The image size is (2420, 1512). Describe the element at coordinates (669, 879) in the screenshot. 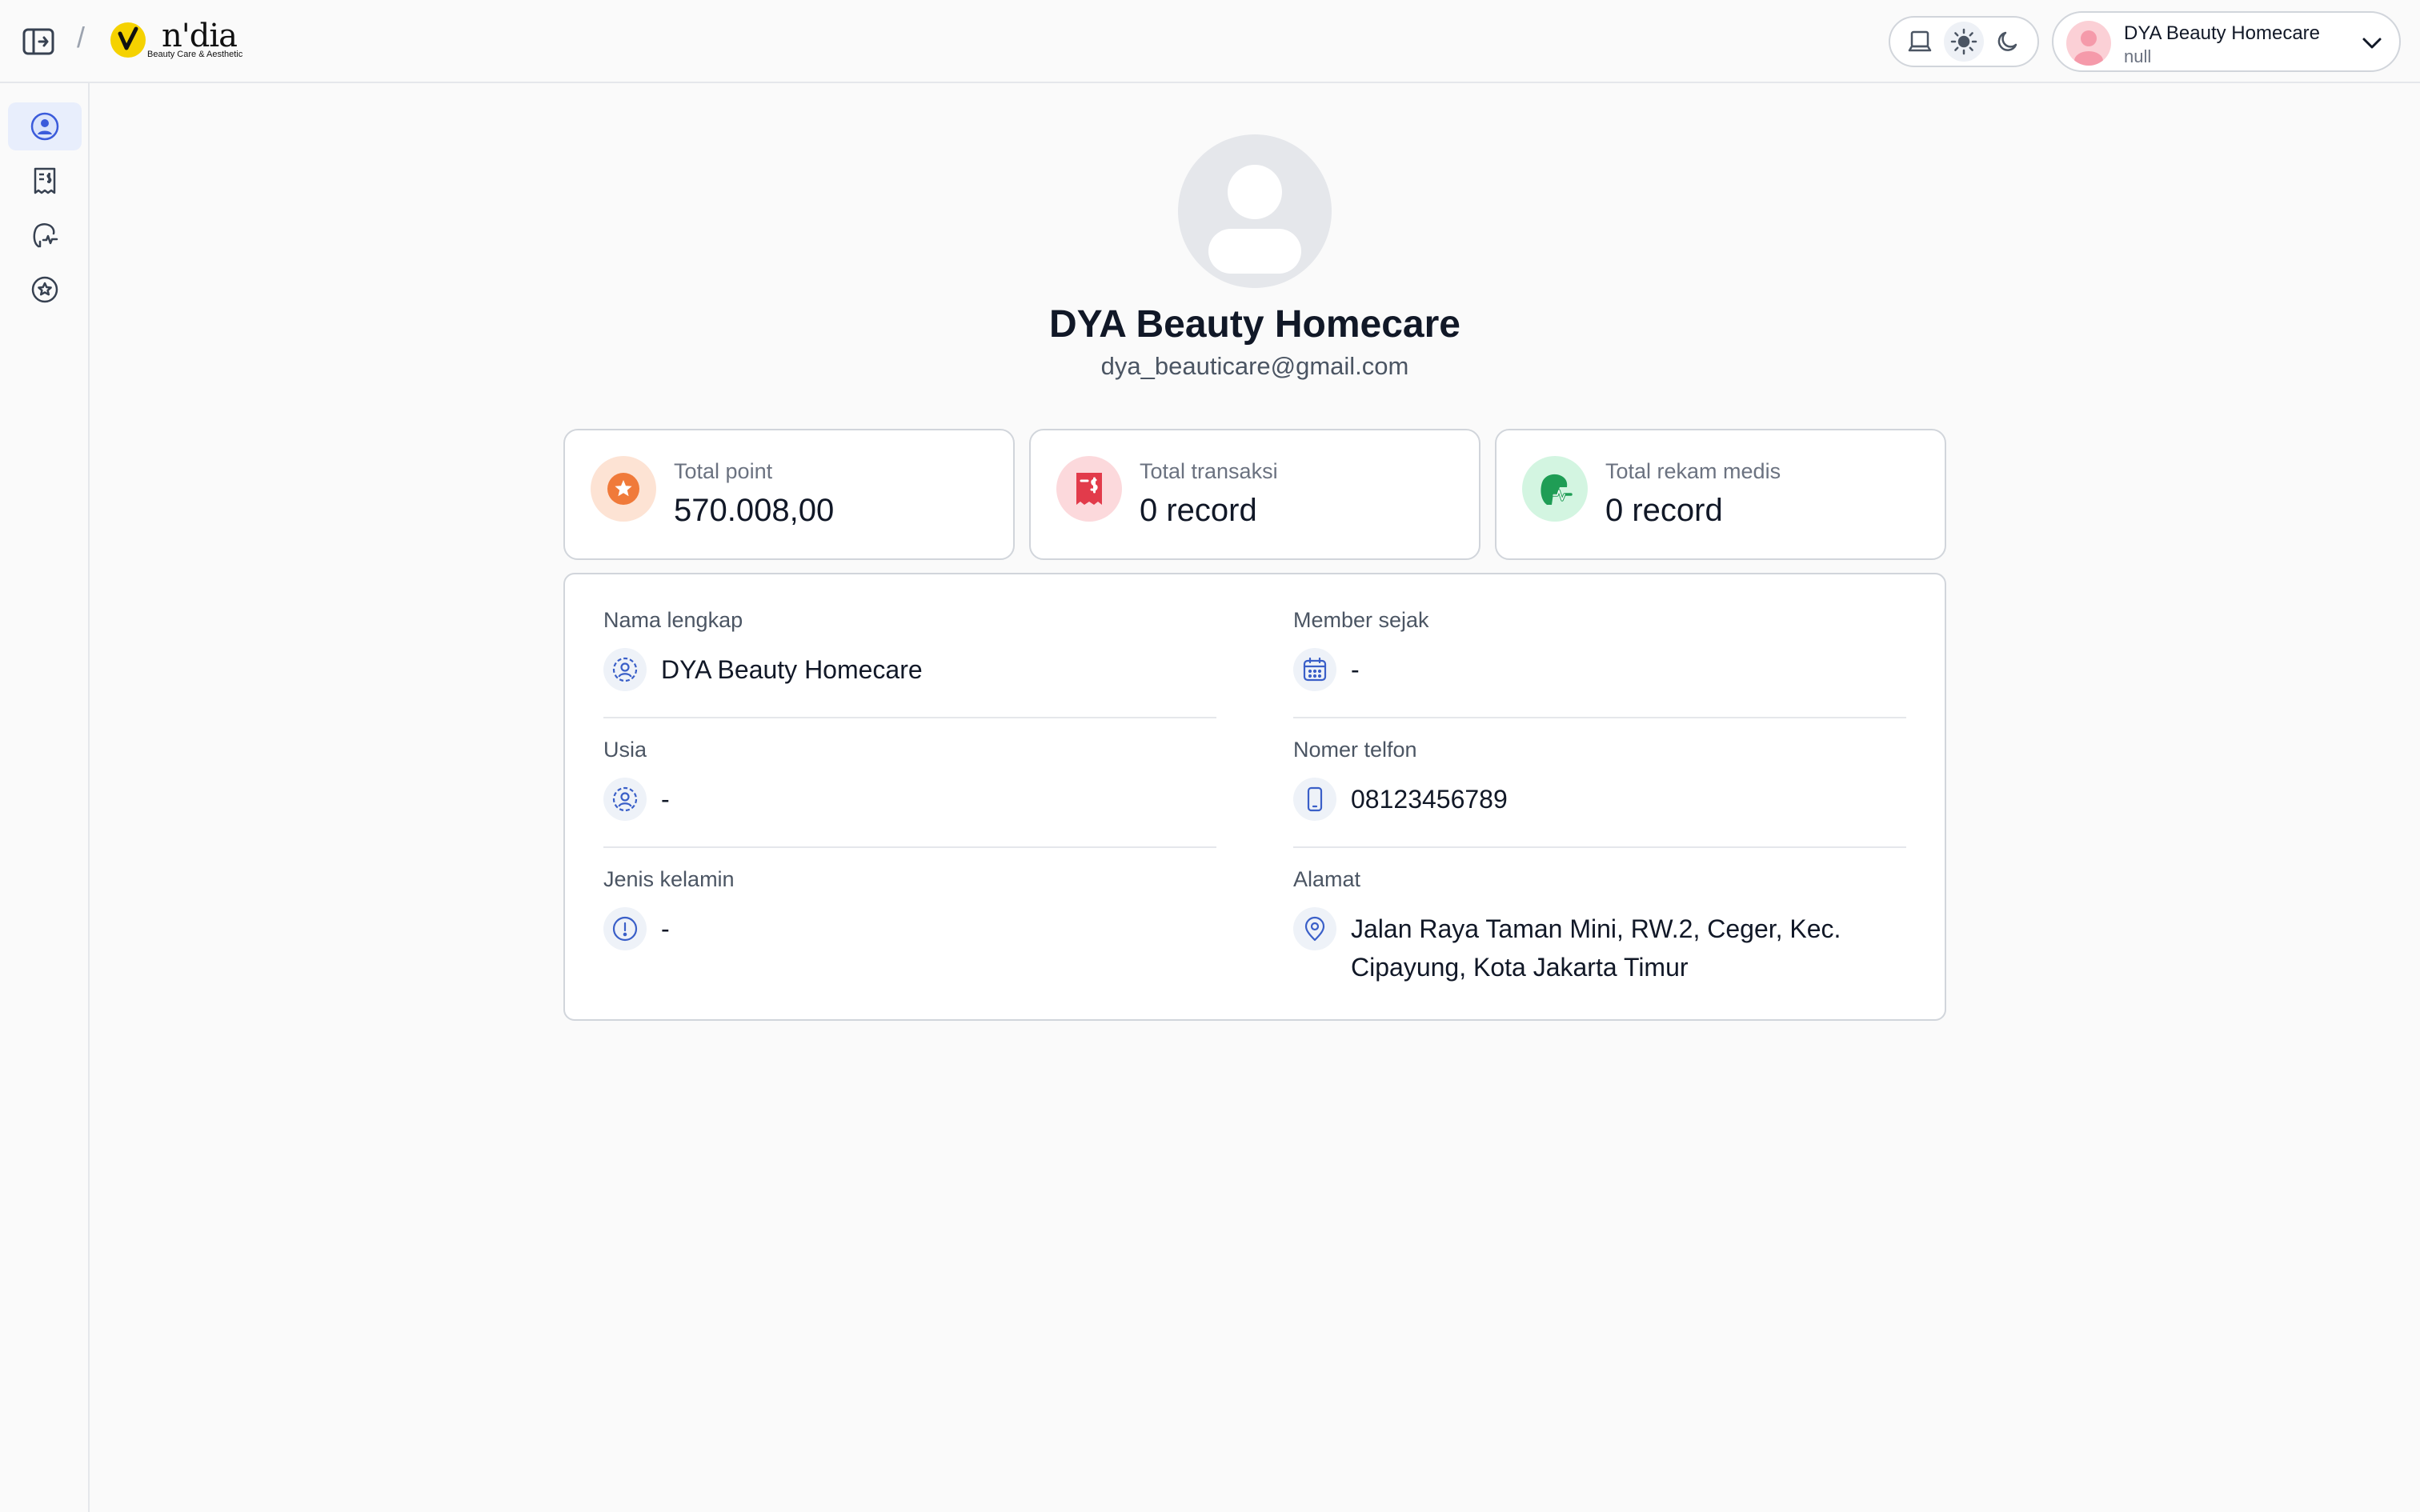

I see `field-label: Jenis kelamin` at that location.